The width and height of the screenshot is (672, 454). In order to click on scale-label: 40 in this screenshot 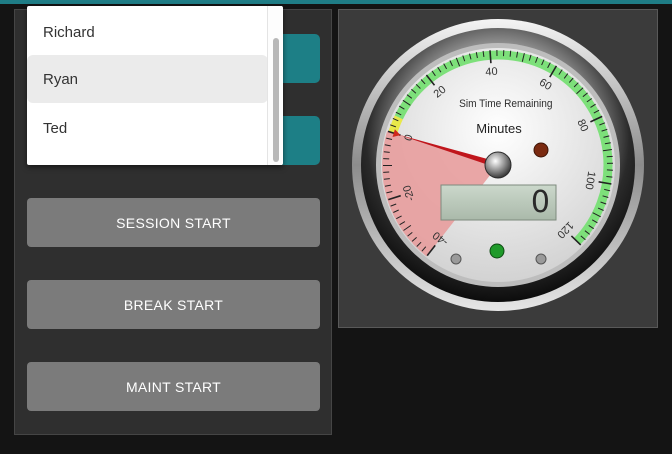, I will do `click(491, 72)`.